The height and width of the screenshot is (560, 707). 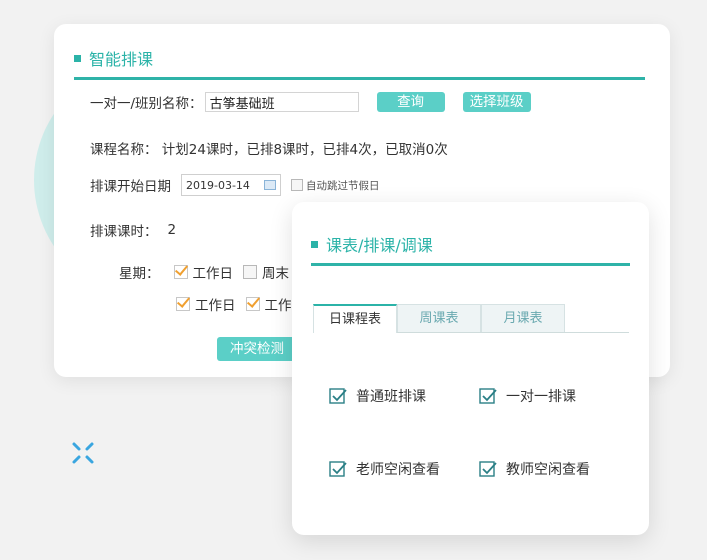 What do you see at coordinates (124, 232) in the screenshot?
I see `hours-label: 排课课时：` at bounding box center [124, 232].